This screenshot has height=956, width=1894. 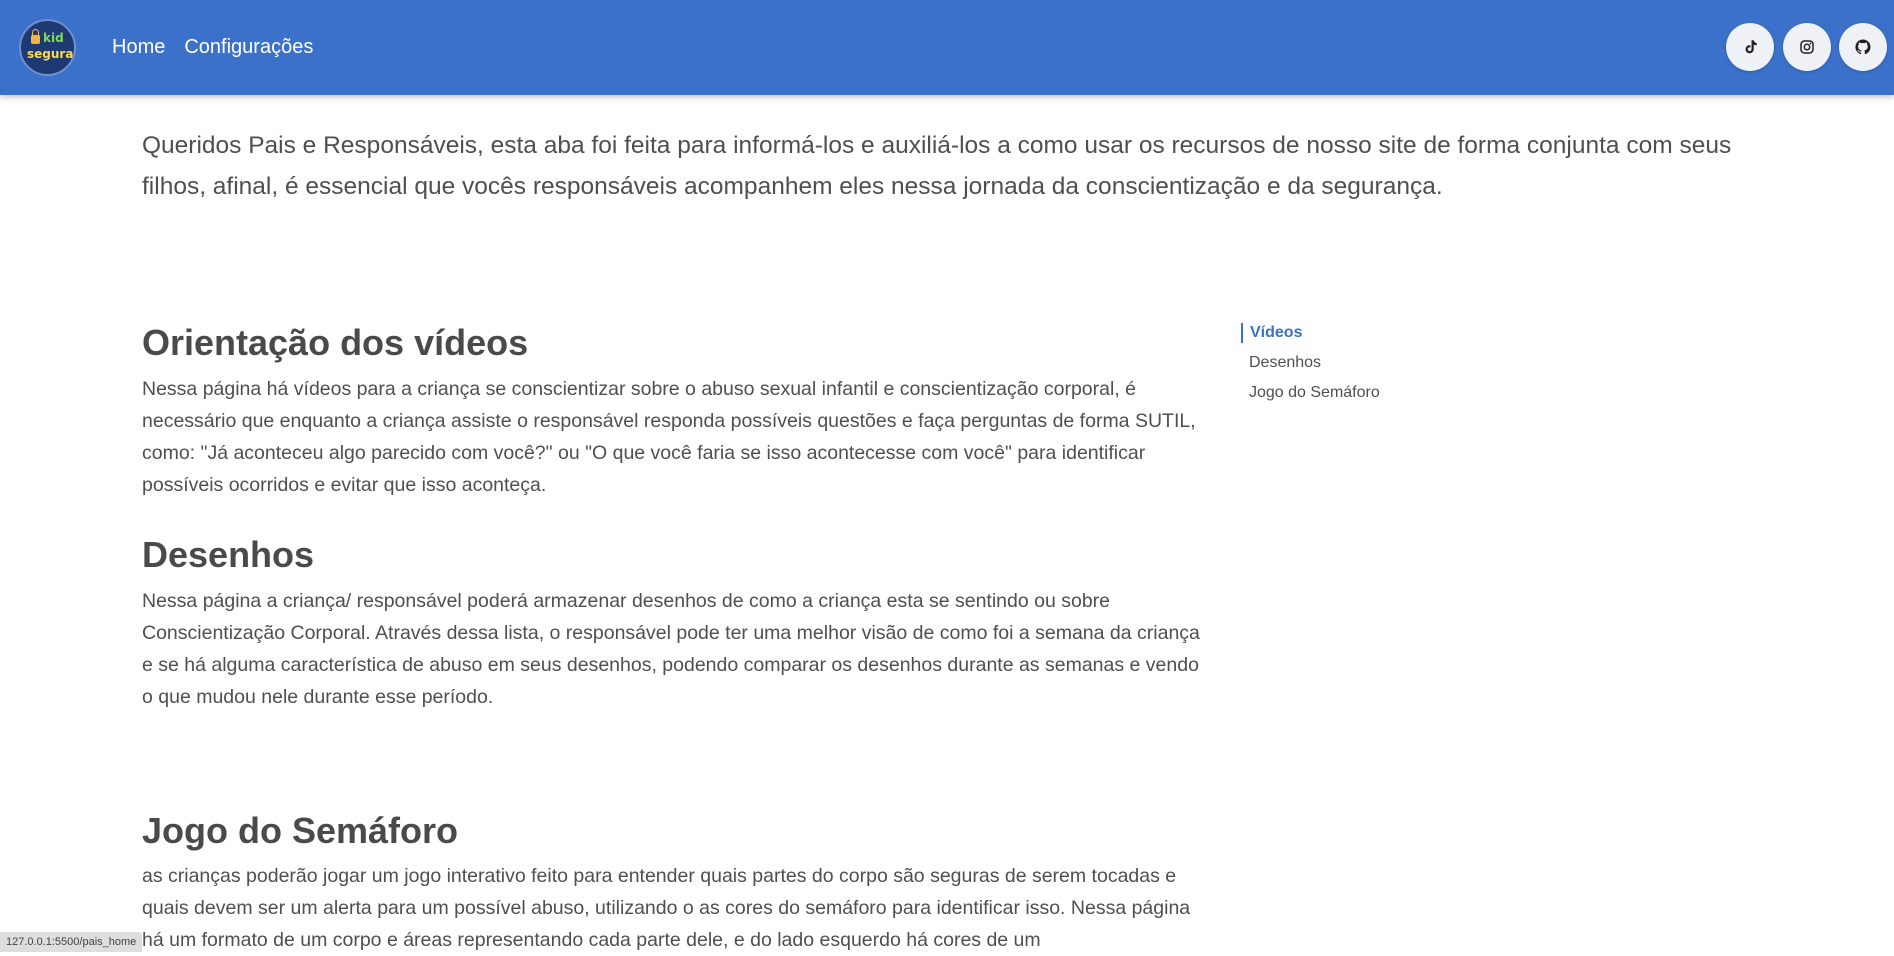 I want to click on instagram-button, so click(x=1807, y=47).